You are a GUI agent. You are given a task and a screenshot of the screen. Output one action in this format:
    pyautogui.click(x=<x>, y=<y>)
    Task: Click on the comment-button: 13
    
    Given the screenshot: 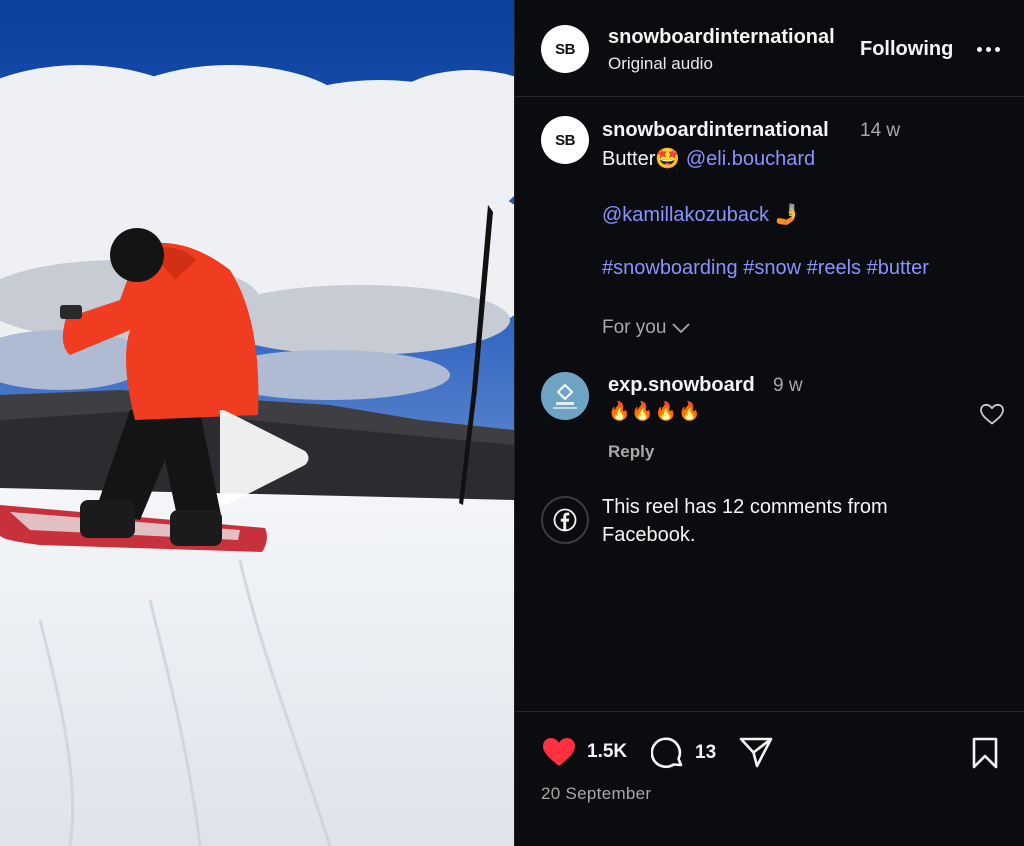 What is the action you would take?
    pyautogui.click(x=683, y=753)
    